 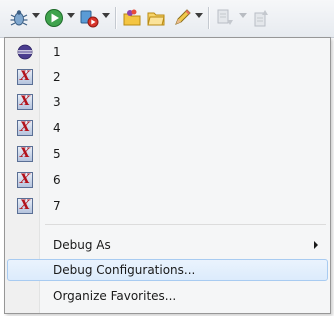 What do you see at coordinates (243, 15) in the screenshot?
I see `next-annotation-dropdown-chevron-icon` at bounding box center [243, 15].